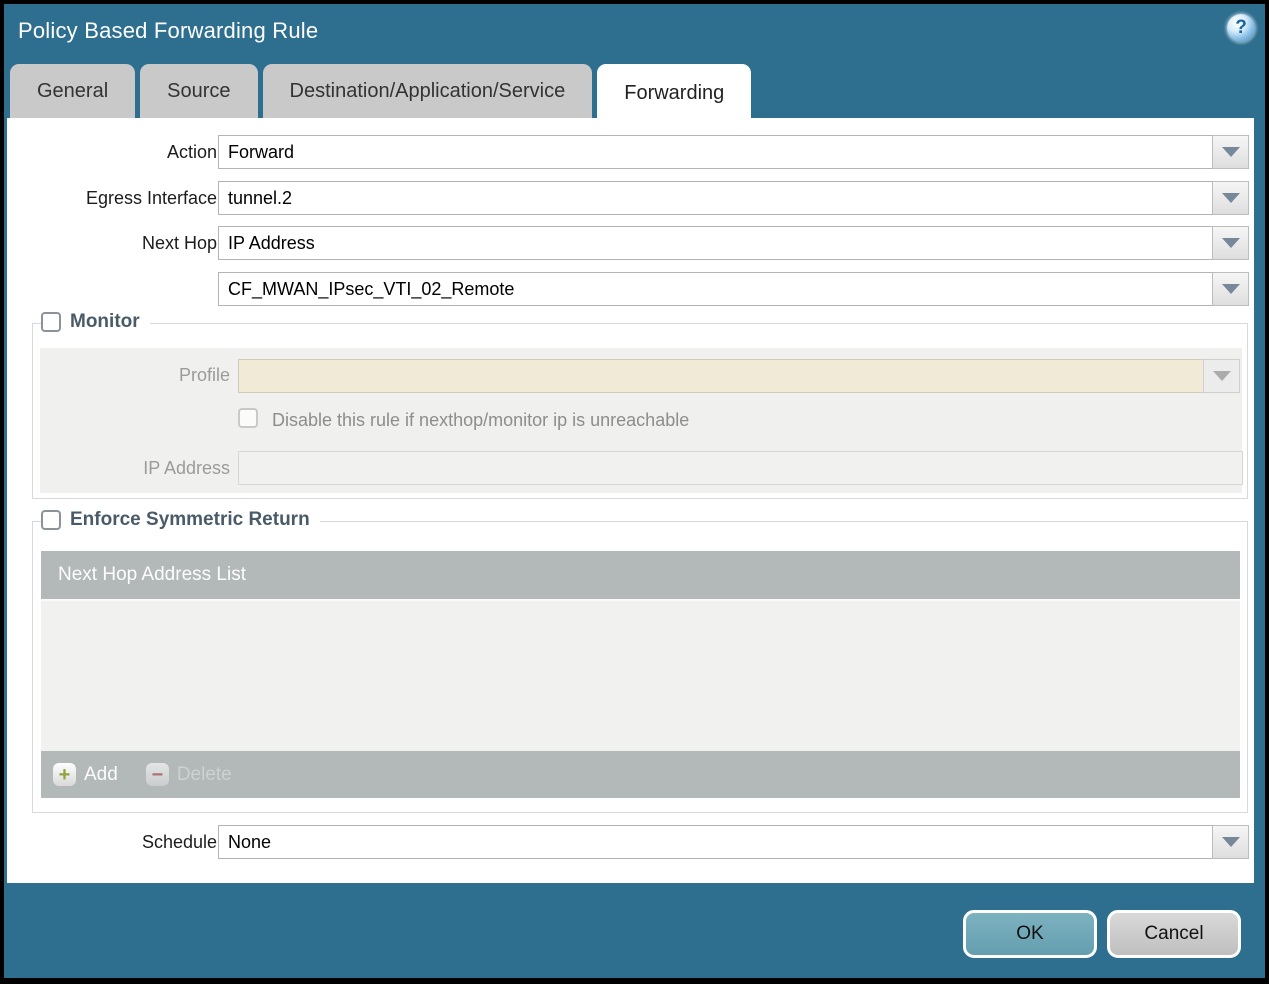 The height and width of the screenshot is (984, 1269). Describe the element at coordinates (715, 198) in the screenshot. I see `egress-interface-field: tunnel.2` at that location.